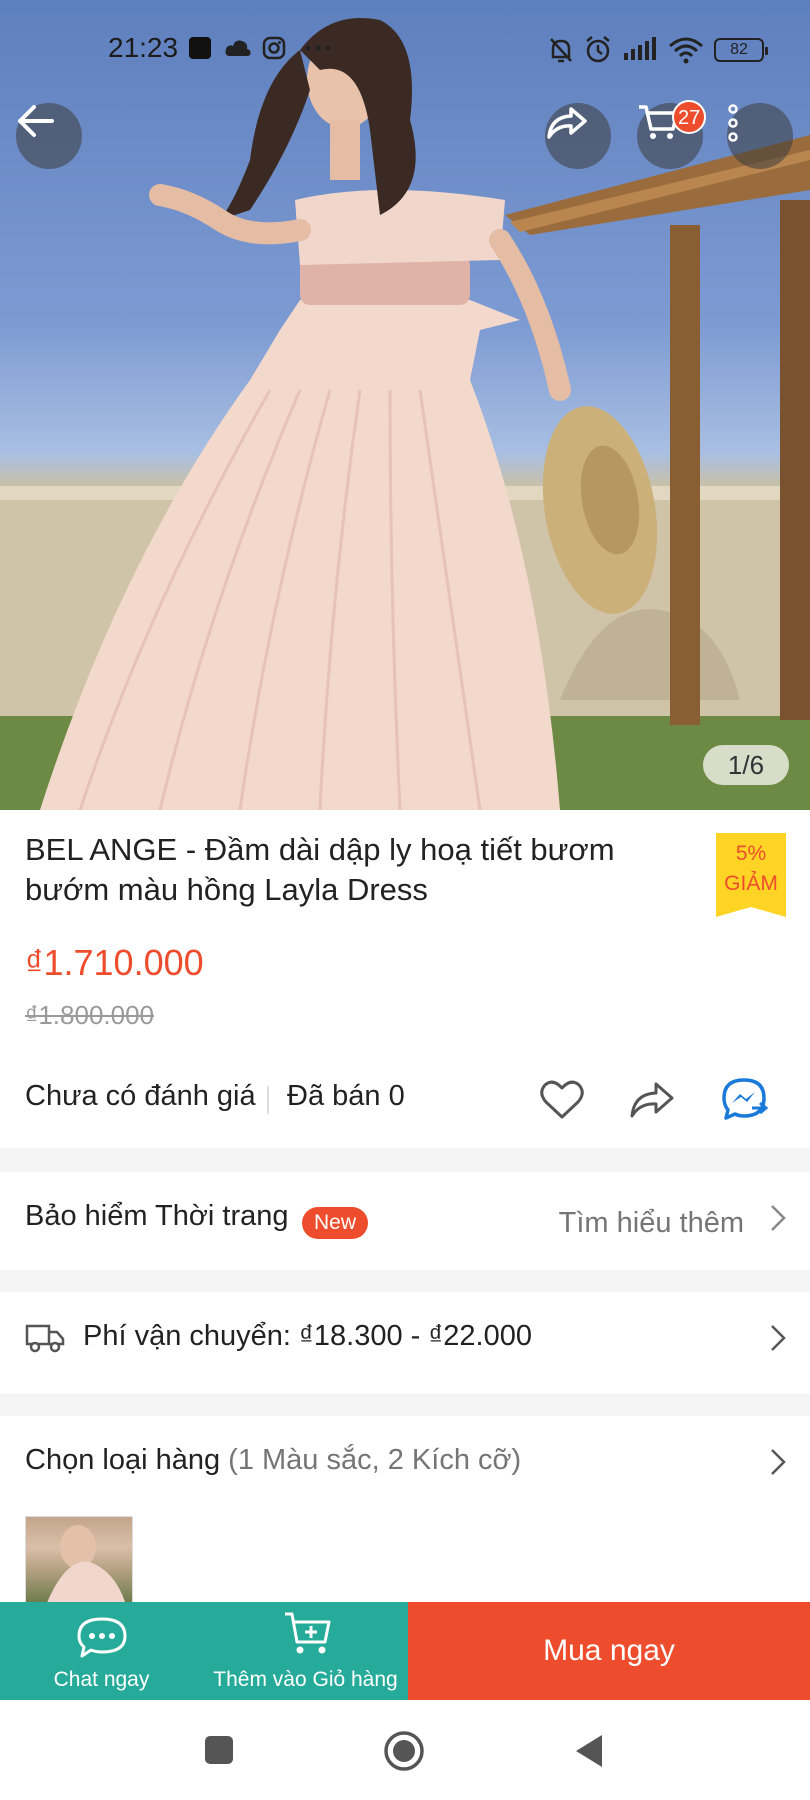  What do you see at coordinates (219, 1750) in the screenshot?
I see `recents-square-icon` at bounding box center [219, 1750].